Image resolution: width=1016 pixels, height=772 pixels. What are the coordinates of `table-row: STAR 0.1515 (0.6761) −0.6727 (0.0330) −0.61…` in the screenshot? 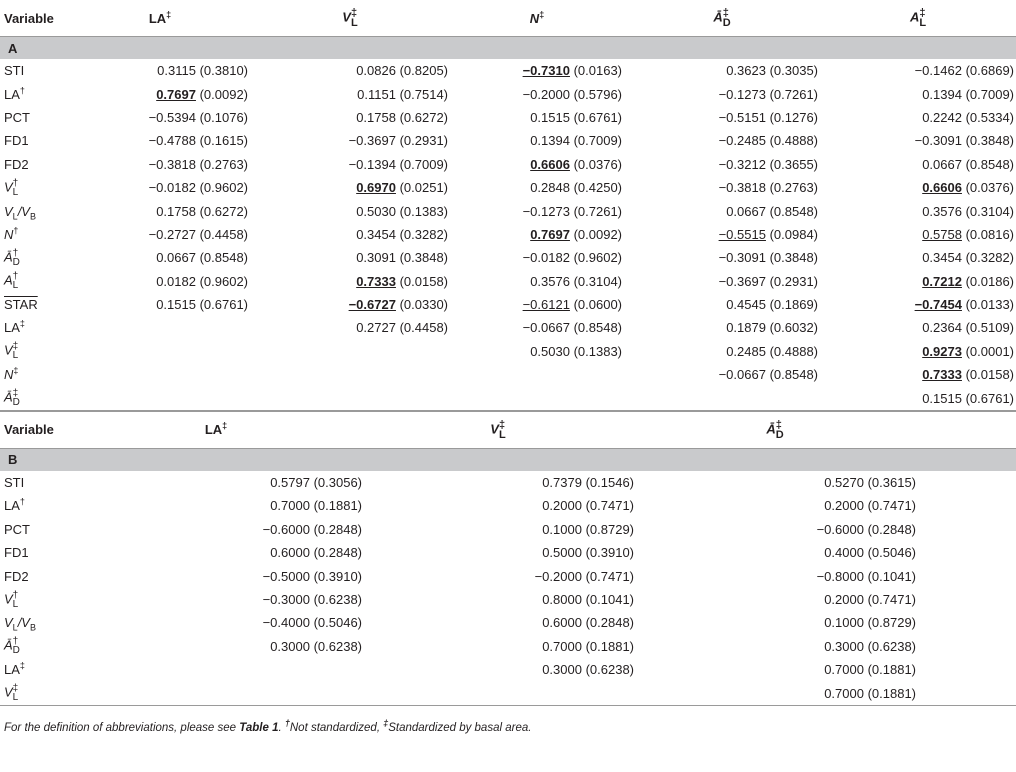 It's located at (508, 304).